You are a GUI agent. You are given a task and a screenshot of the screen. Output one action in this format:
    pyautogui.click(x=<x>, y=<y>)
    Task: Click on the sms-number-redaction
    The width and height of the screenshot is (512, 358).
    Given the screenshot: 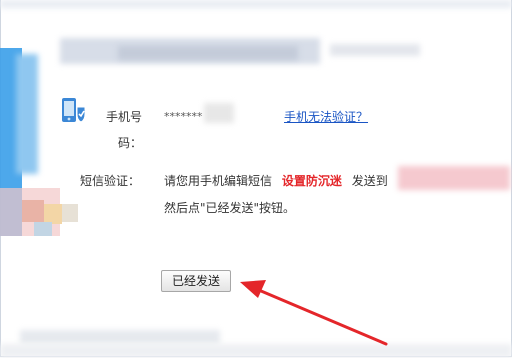 What is the action you would take?
    pyautogui.click(x=454, y=178)
    